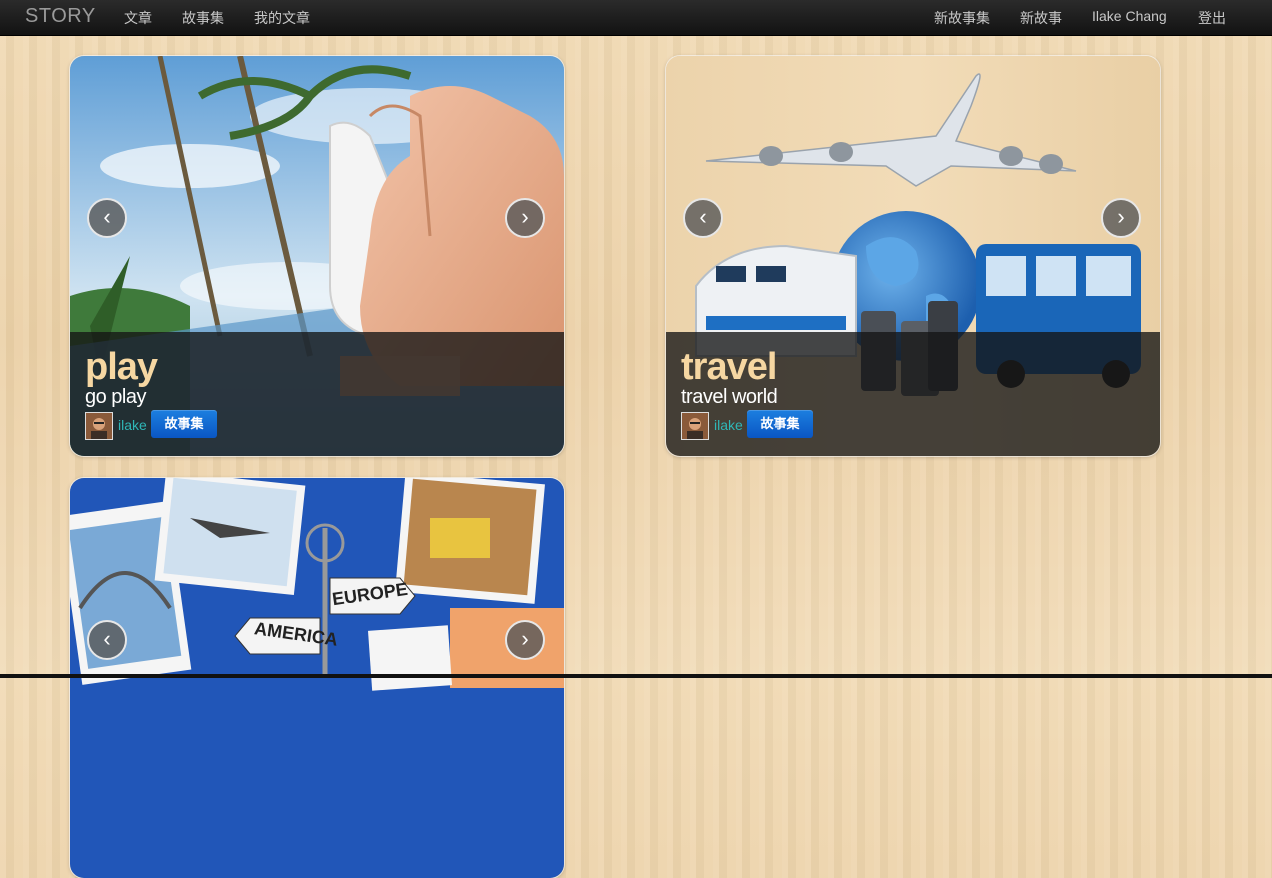 This screenshot has height=878, width=1272. Describe the element at coordinates (1041, 18) in the screenshot. I see `nav-new-story: 新故事` at that location.